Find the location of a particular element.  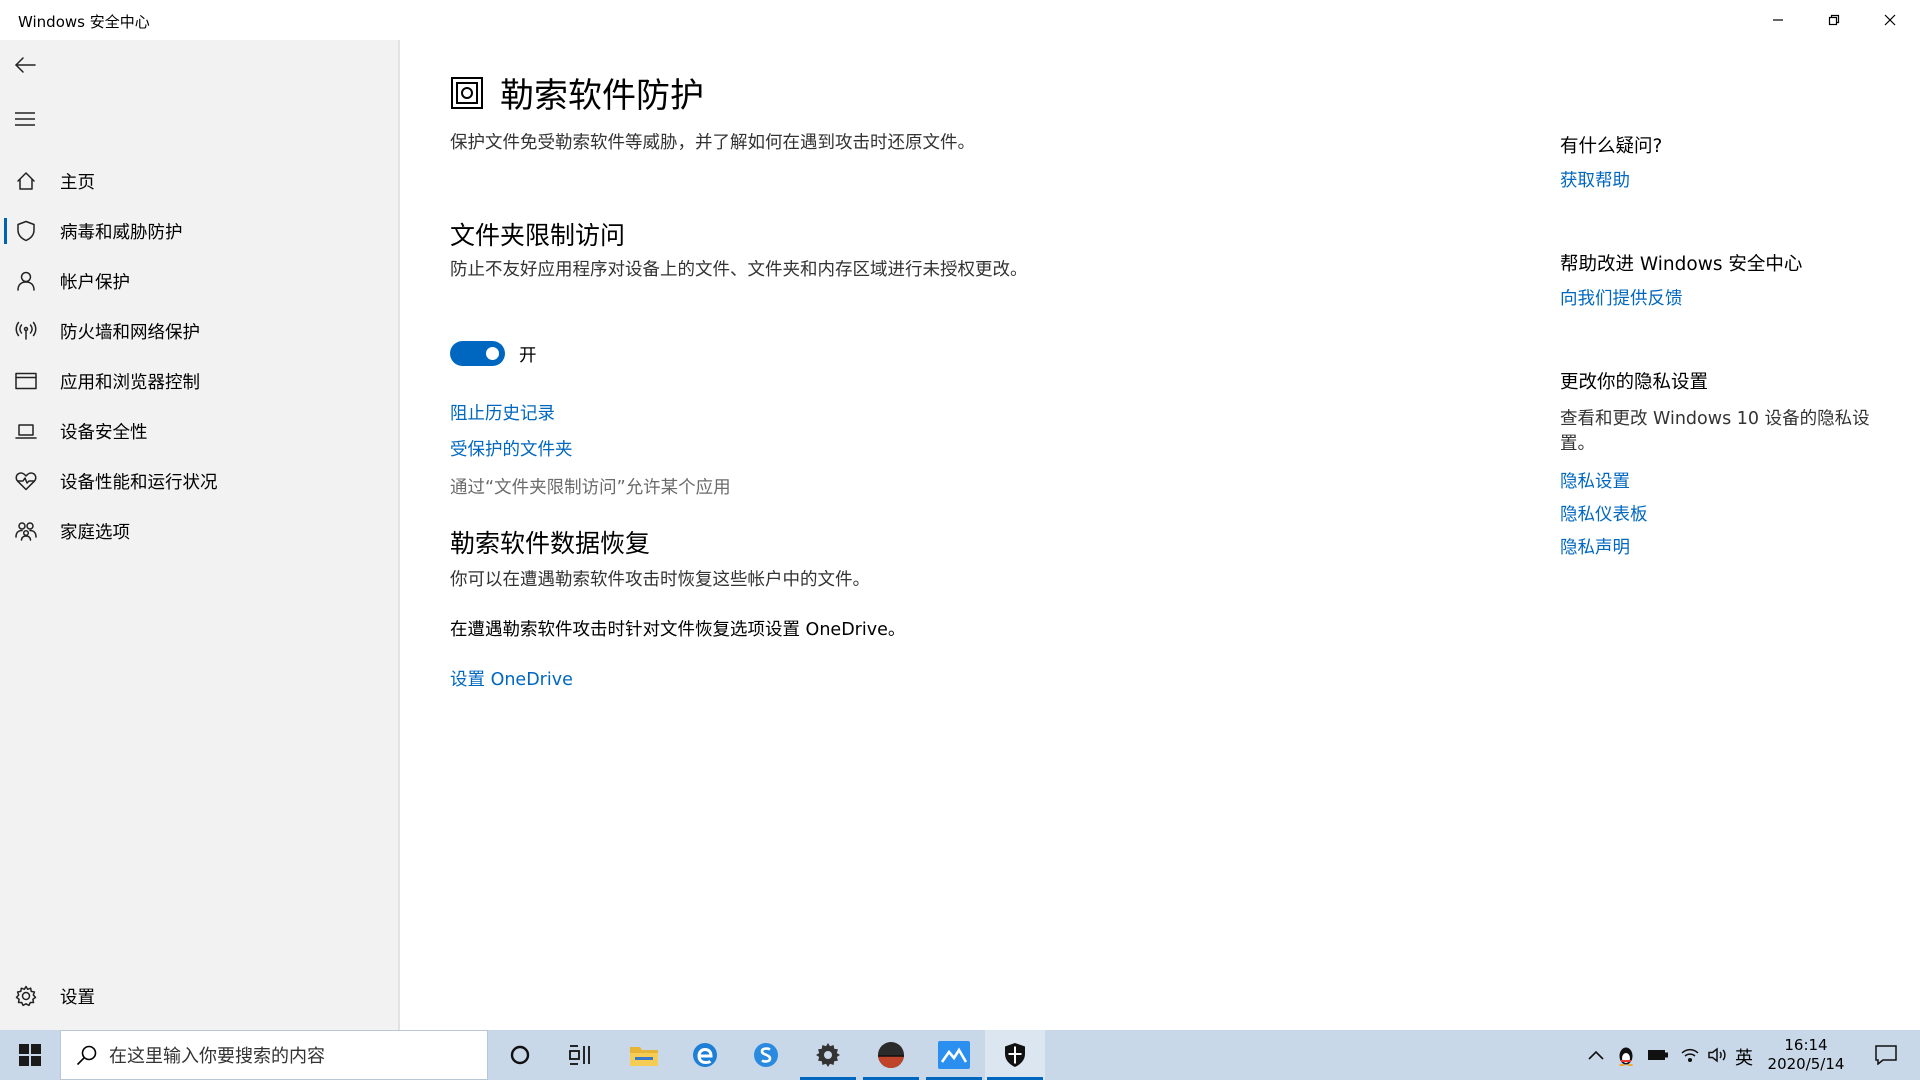

cortana-button is located at coordinates (520, 1055).